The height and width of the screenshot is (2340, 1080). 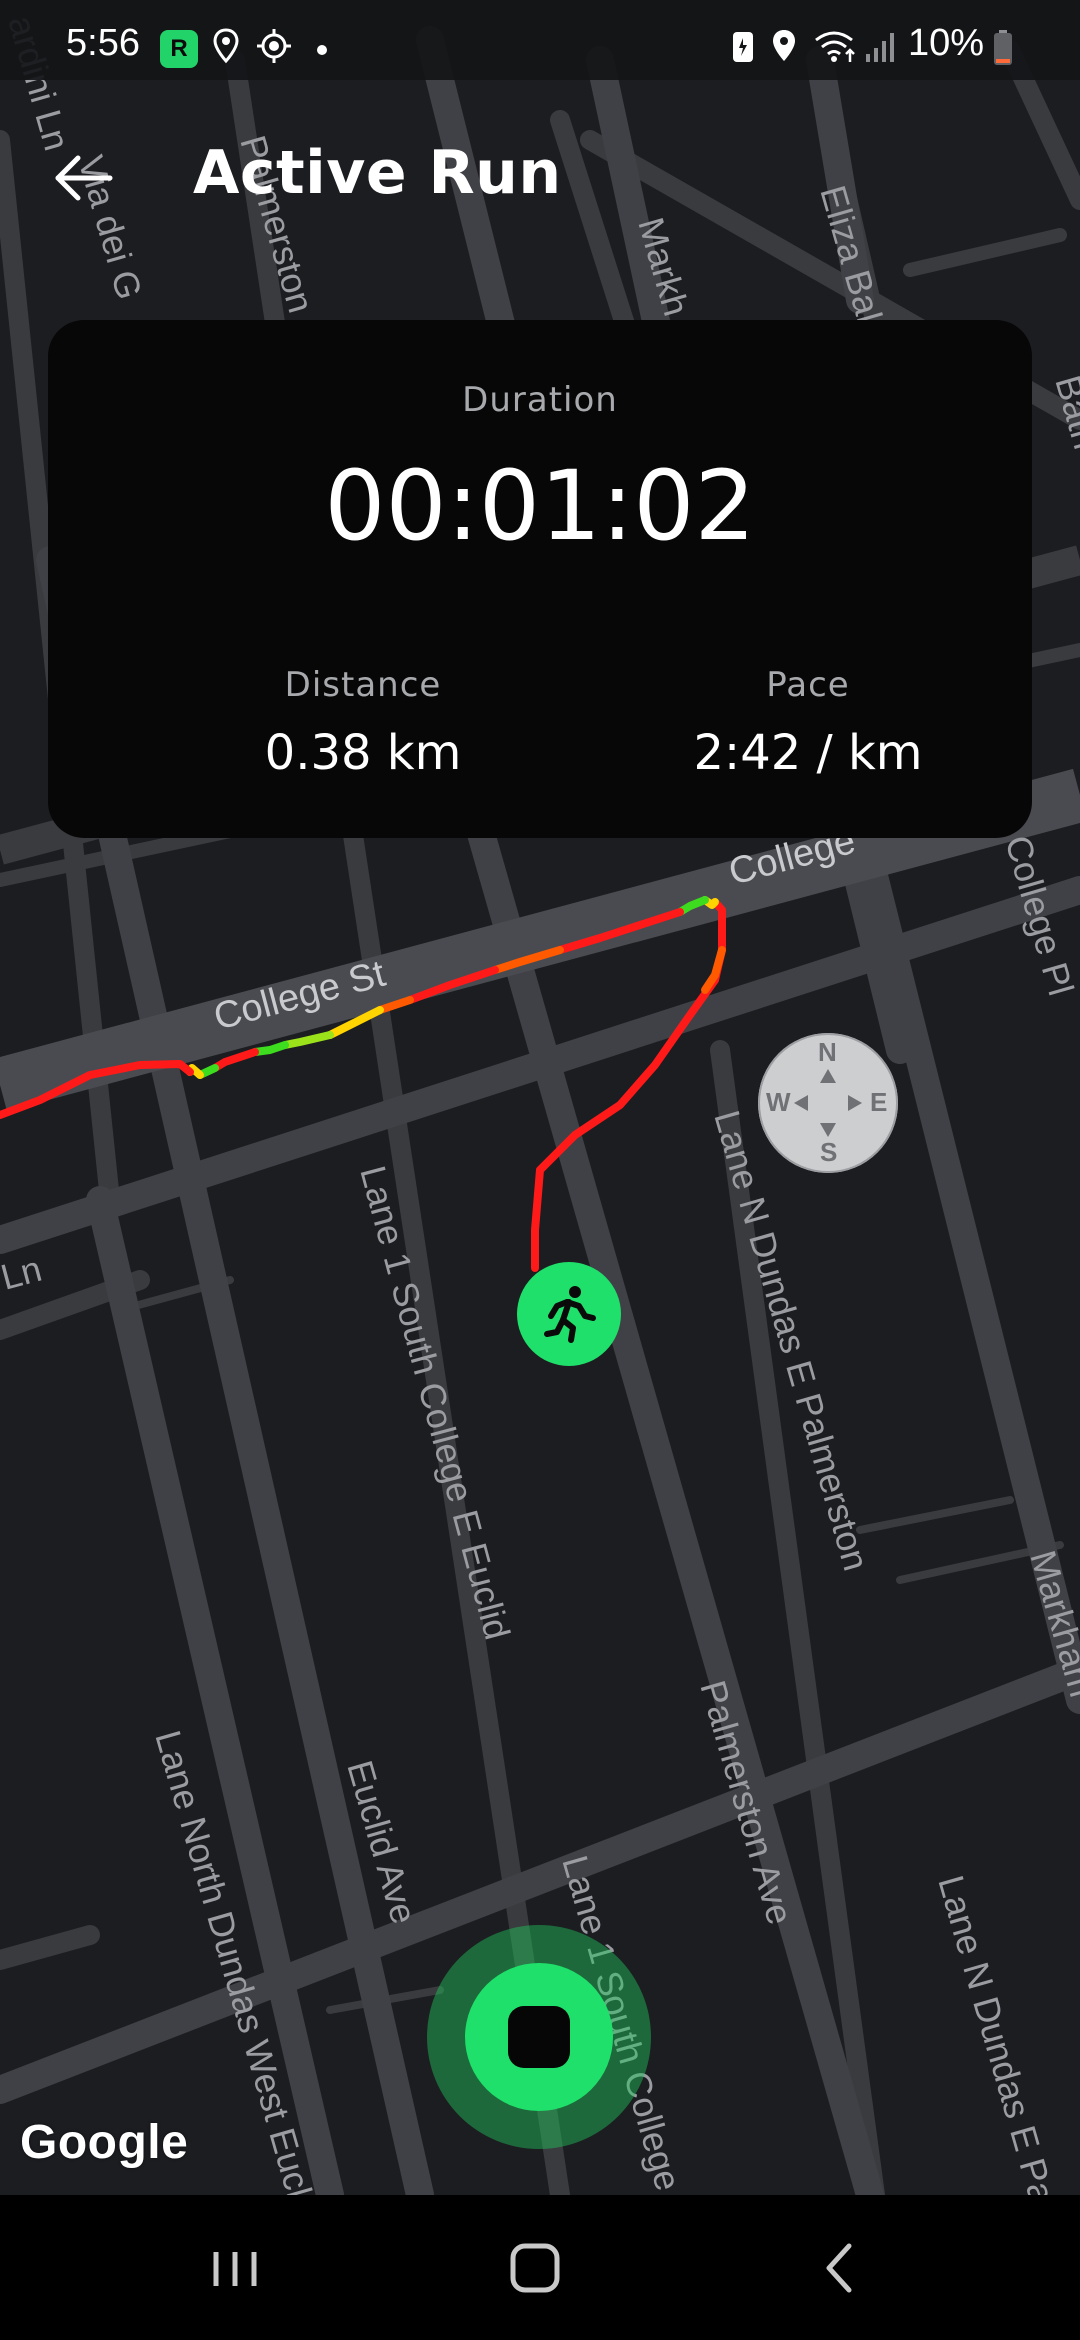 What do you see at coordinates (808, 685) in the screenshot?
I see `pace-label: Pace` at bounding box center [808, 685].